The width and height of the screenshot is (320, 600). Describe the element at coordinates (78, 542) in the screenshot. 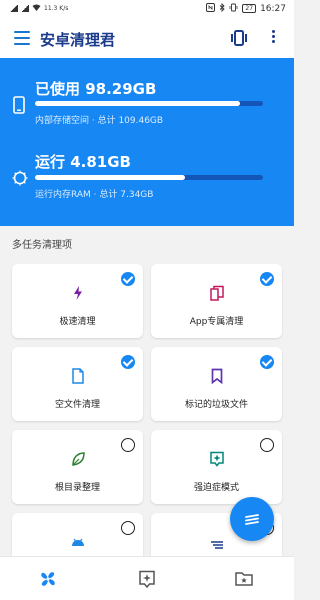

I see `android-icon` at that location.